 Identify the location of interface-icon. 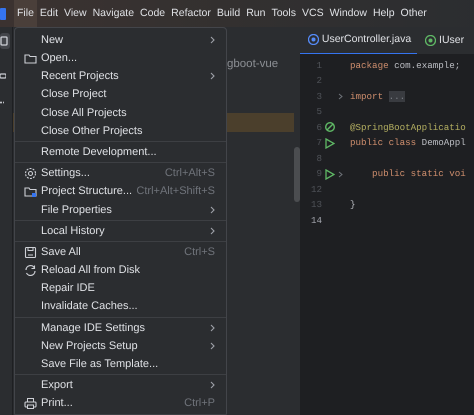
(430, 40).